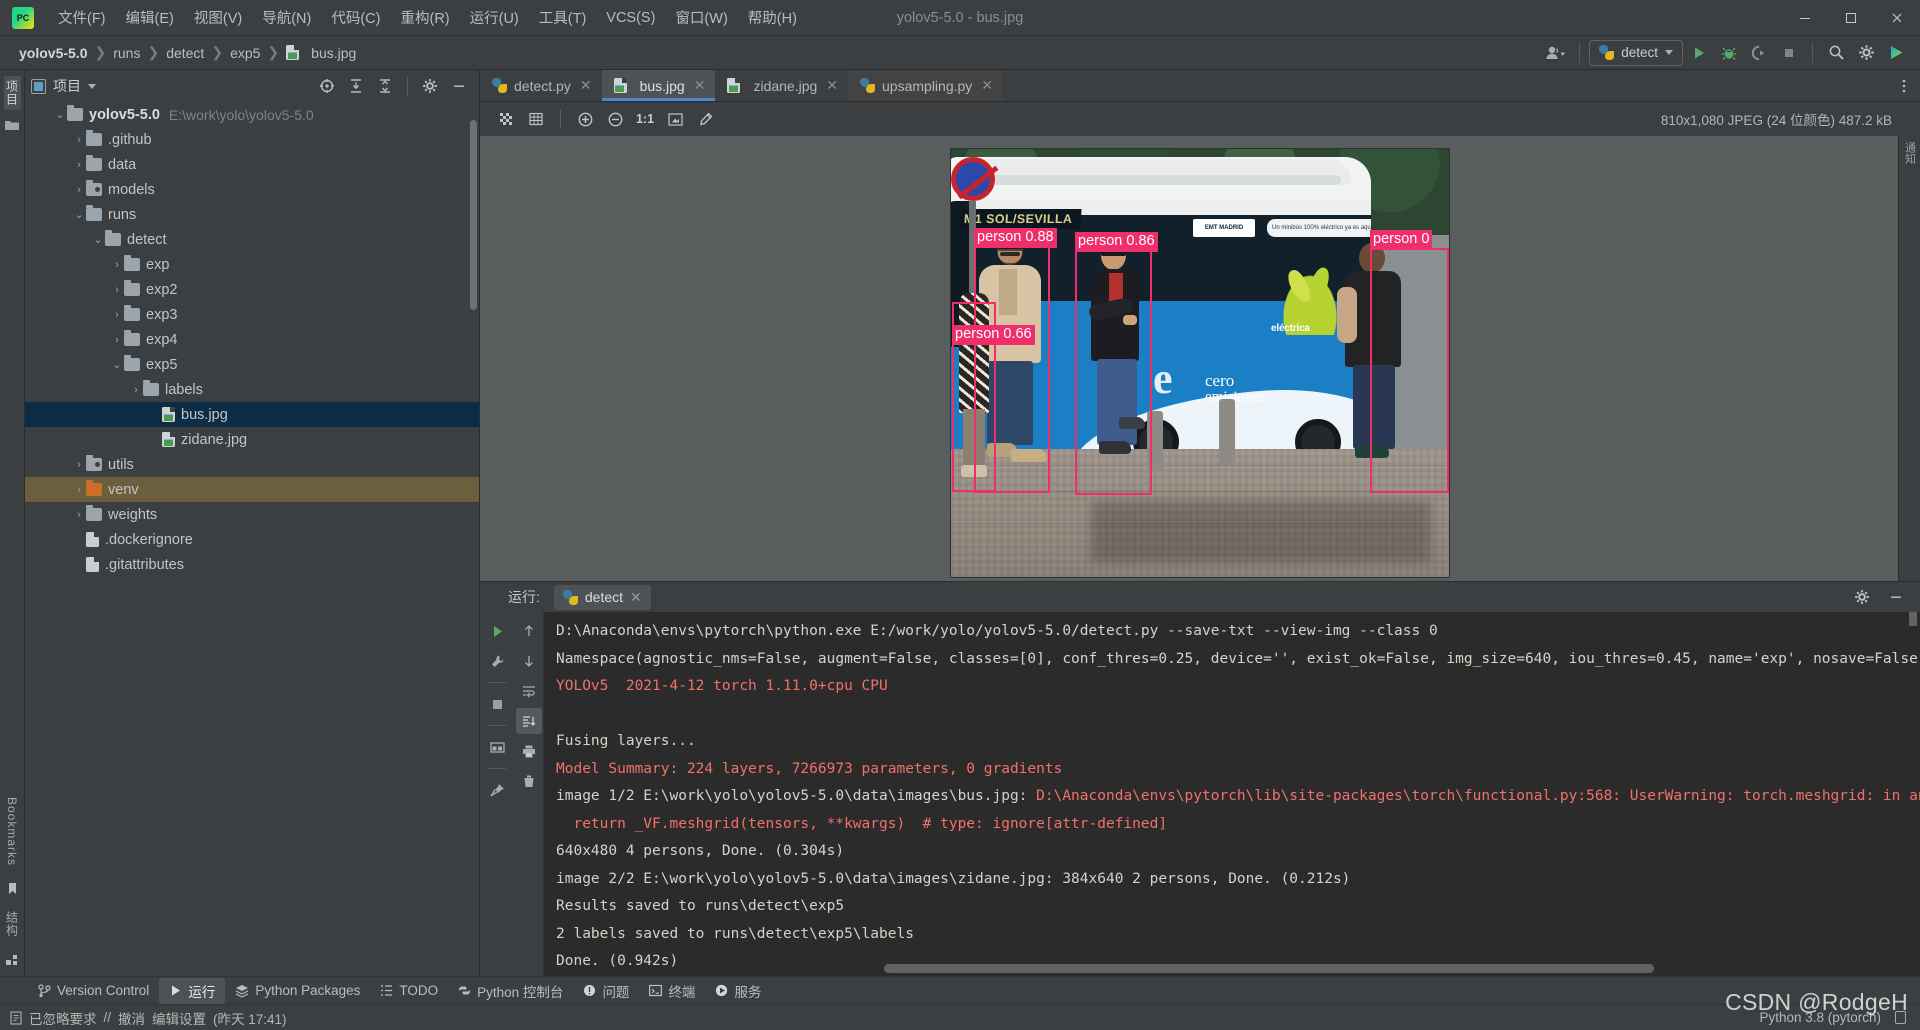 The image size is (1920, 1030). Describe the element at coordinates (1556, 53) in the screenshot. I see `account-icon` at that location.